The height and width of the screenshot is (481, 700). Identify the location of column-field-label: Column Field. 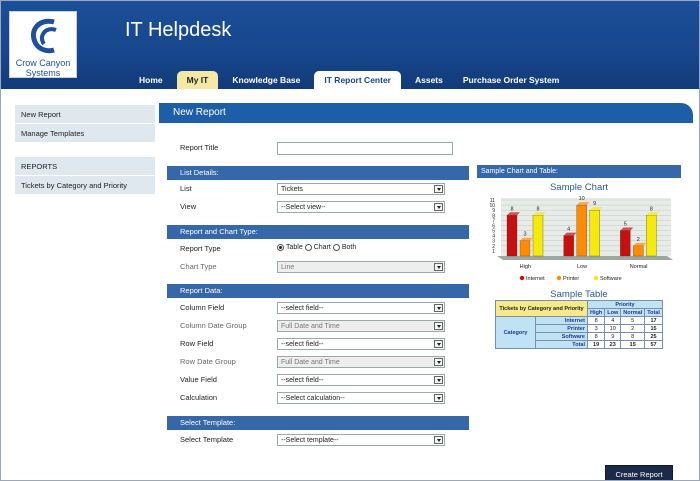
(202, 307).